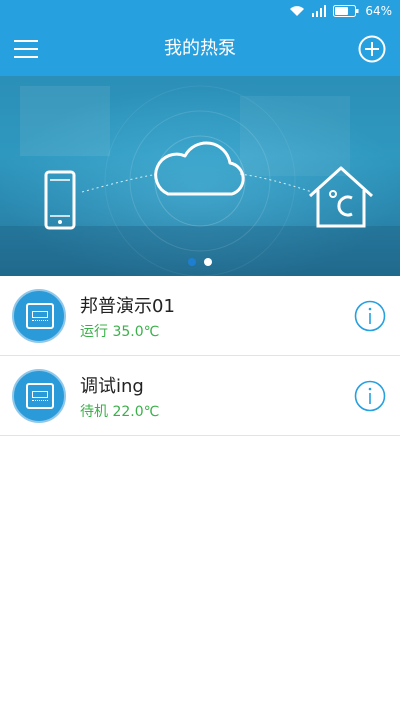 The image size is (400, 711). I want to click on list-item: 调试ing 待机 22.0℃, so click(200, 396).